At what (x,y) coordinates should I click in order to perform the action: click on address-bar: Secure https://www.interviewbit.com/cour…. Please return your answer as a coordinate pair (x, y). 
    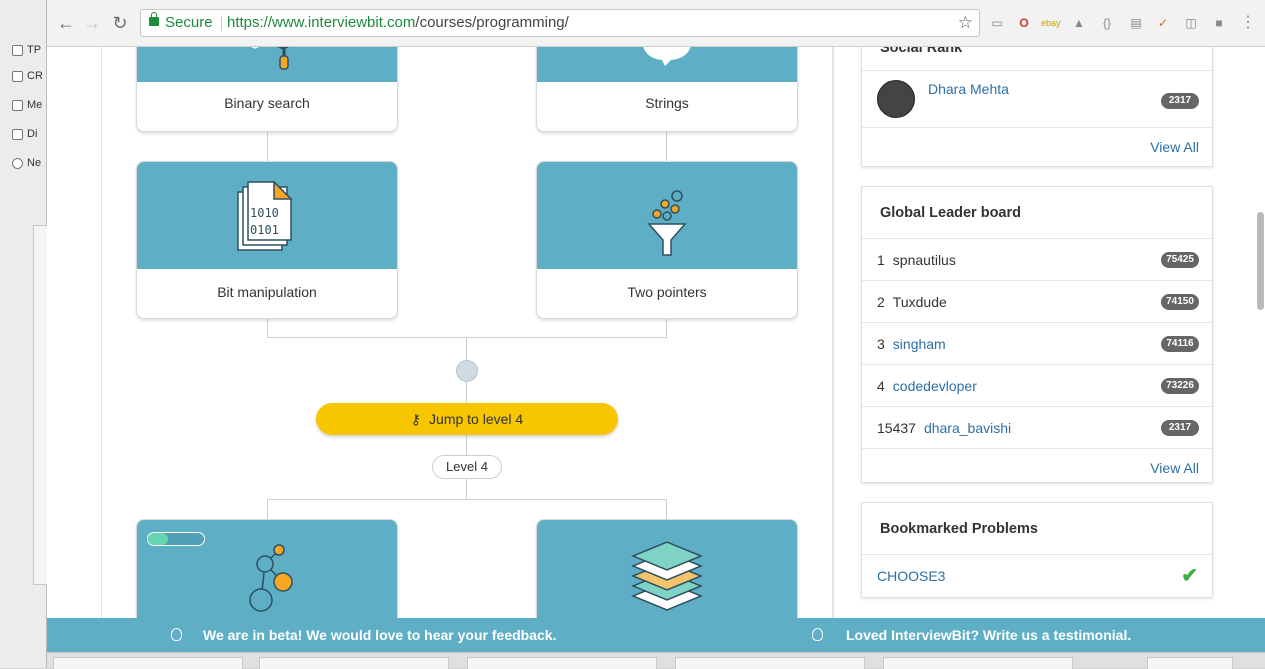
    Looking at the image, I should click on (560, 23).